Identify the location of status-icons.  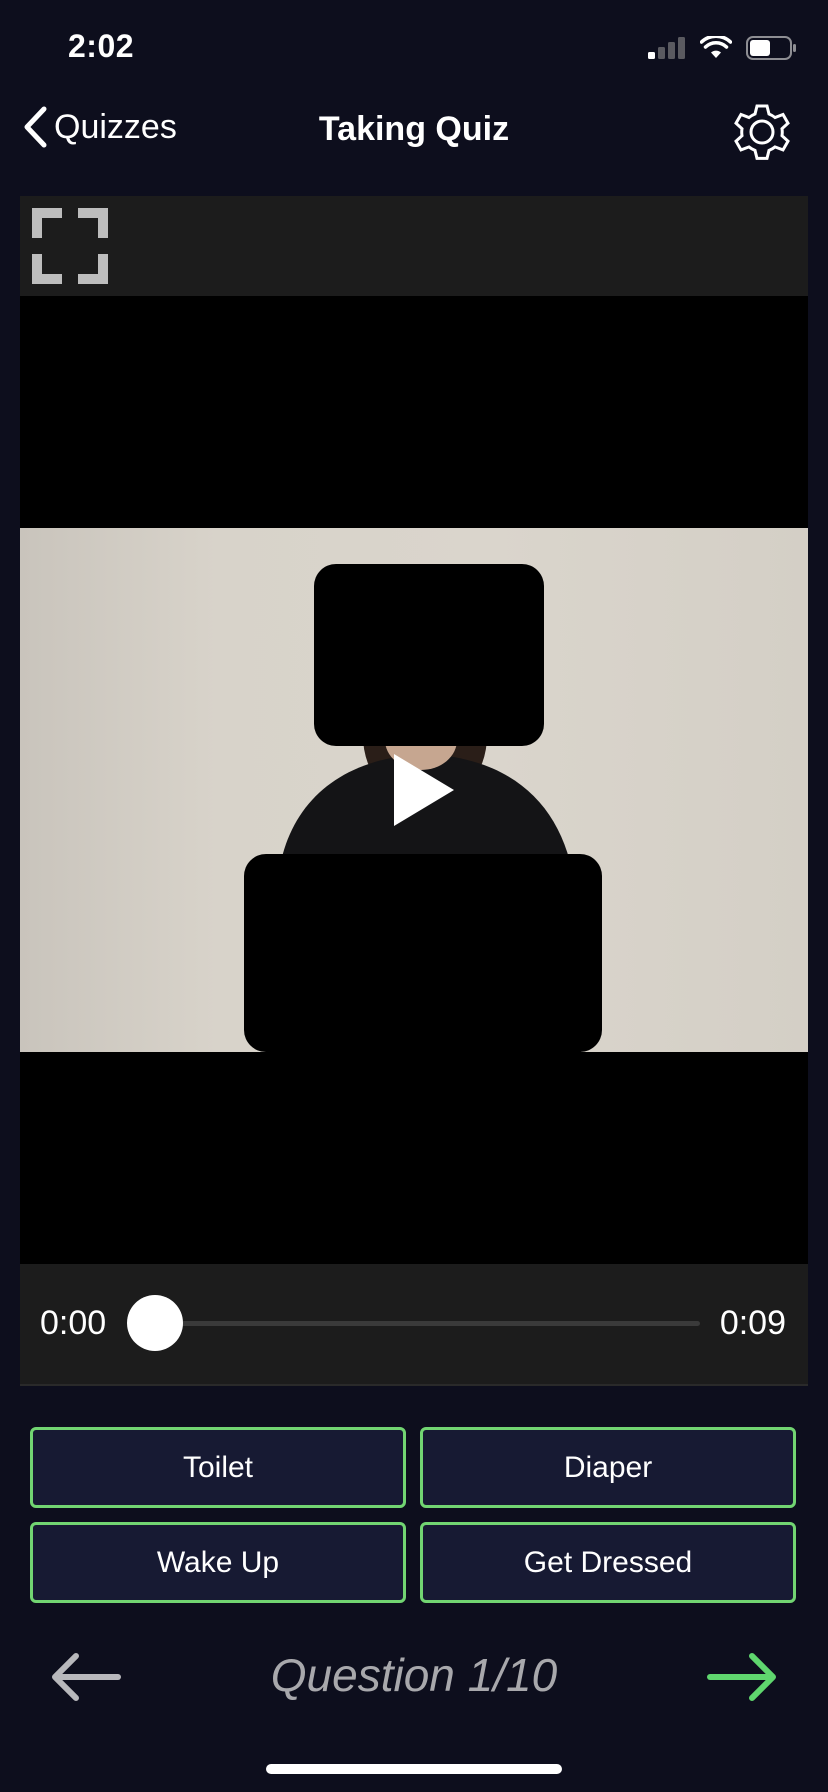
(723, 48).